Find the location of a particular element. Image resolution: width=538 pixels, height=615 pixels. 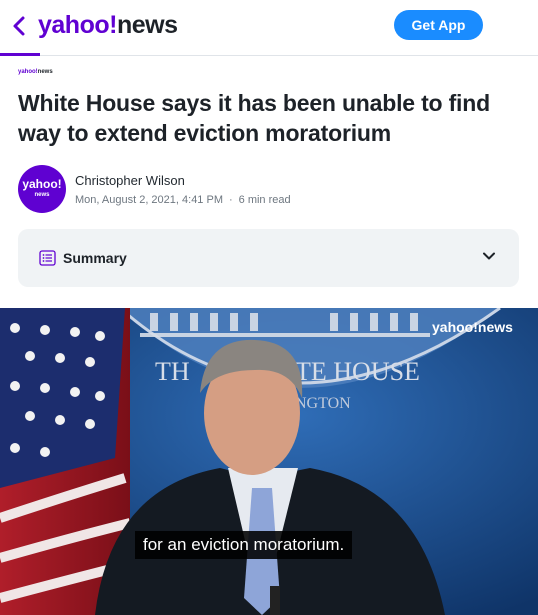

article-meta: Mon, August 2, 2021, 4:41 PM · 6 min read is located at coordinates (183, 200).